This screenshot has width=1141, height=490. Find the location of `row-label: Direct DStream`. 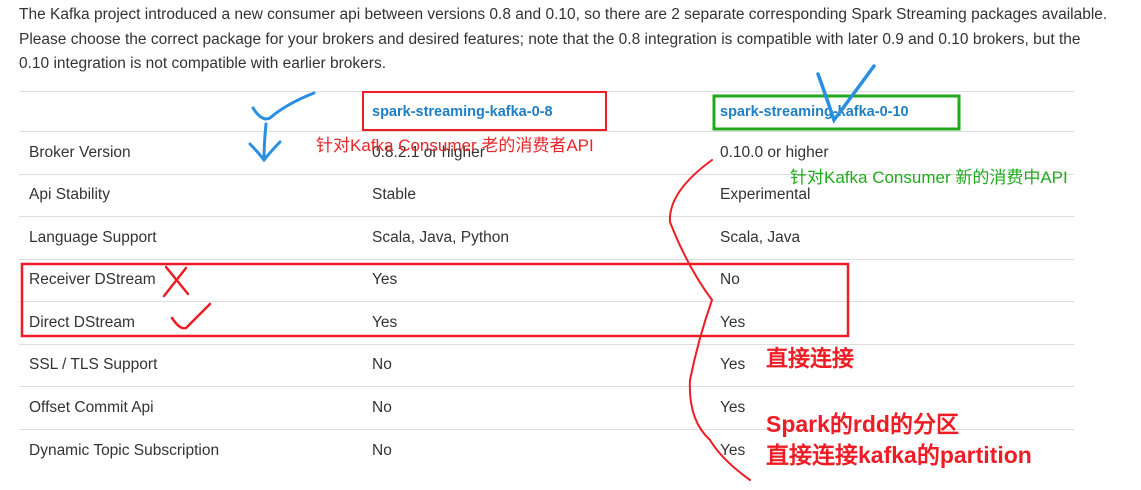

row-label: Direct DStream is located at coordinates (190, 322).